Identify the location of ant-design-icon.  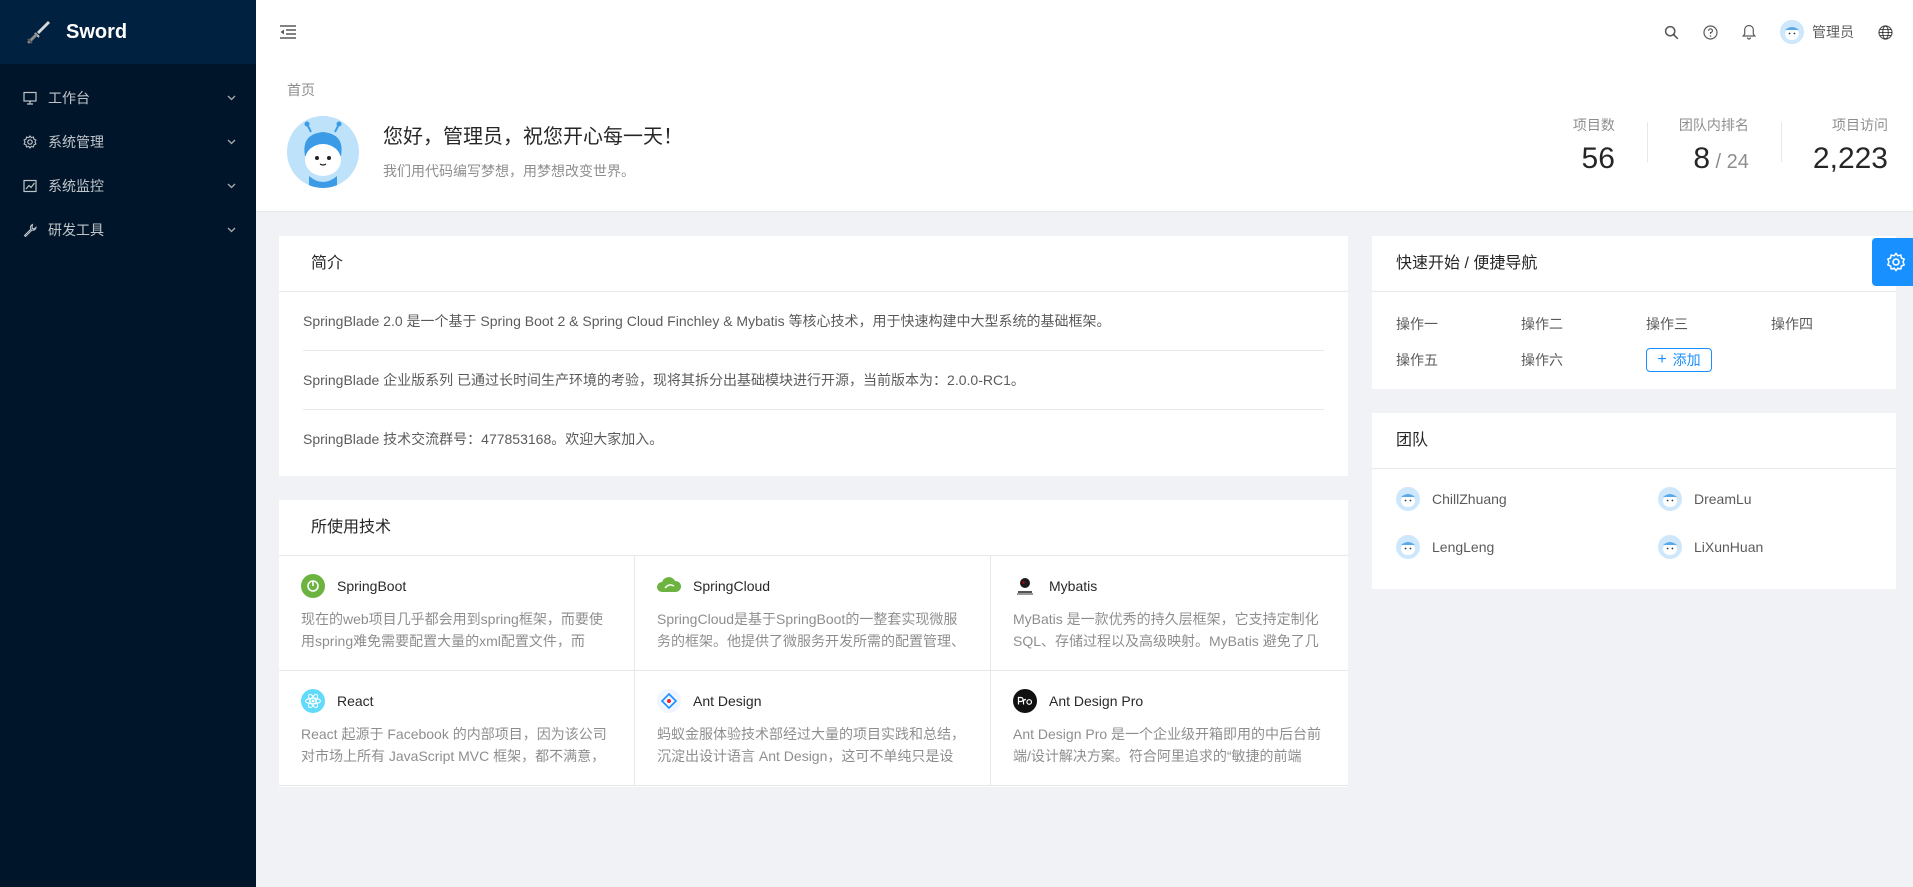
(669, 701).